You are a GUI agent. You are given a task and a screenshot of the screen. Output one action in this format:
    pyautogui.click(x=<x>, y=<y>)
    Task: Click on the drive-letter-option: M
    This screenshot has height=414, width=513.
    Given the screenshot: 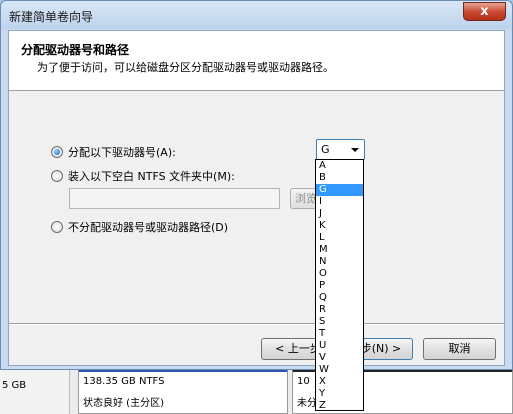 What is the action you would take?
    pyautogui.click(x=339, y=250)
    